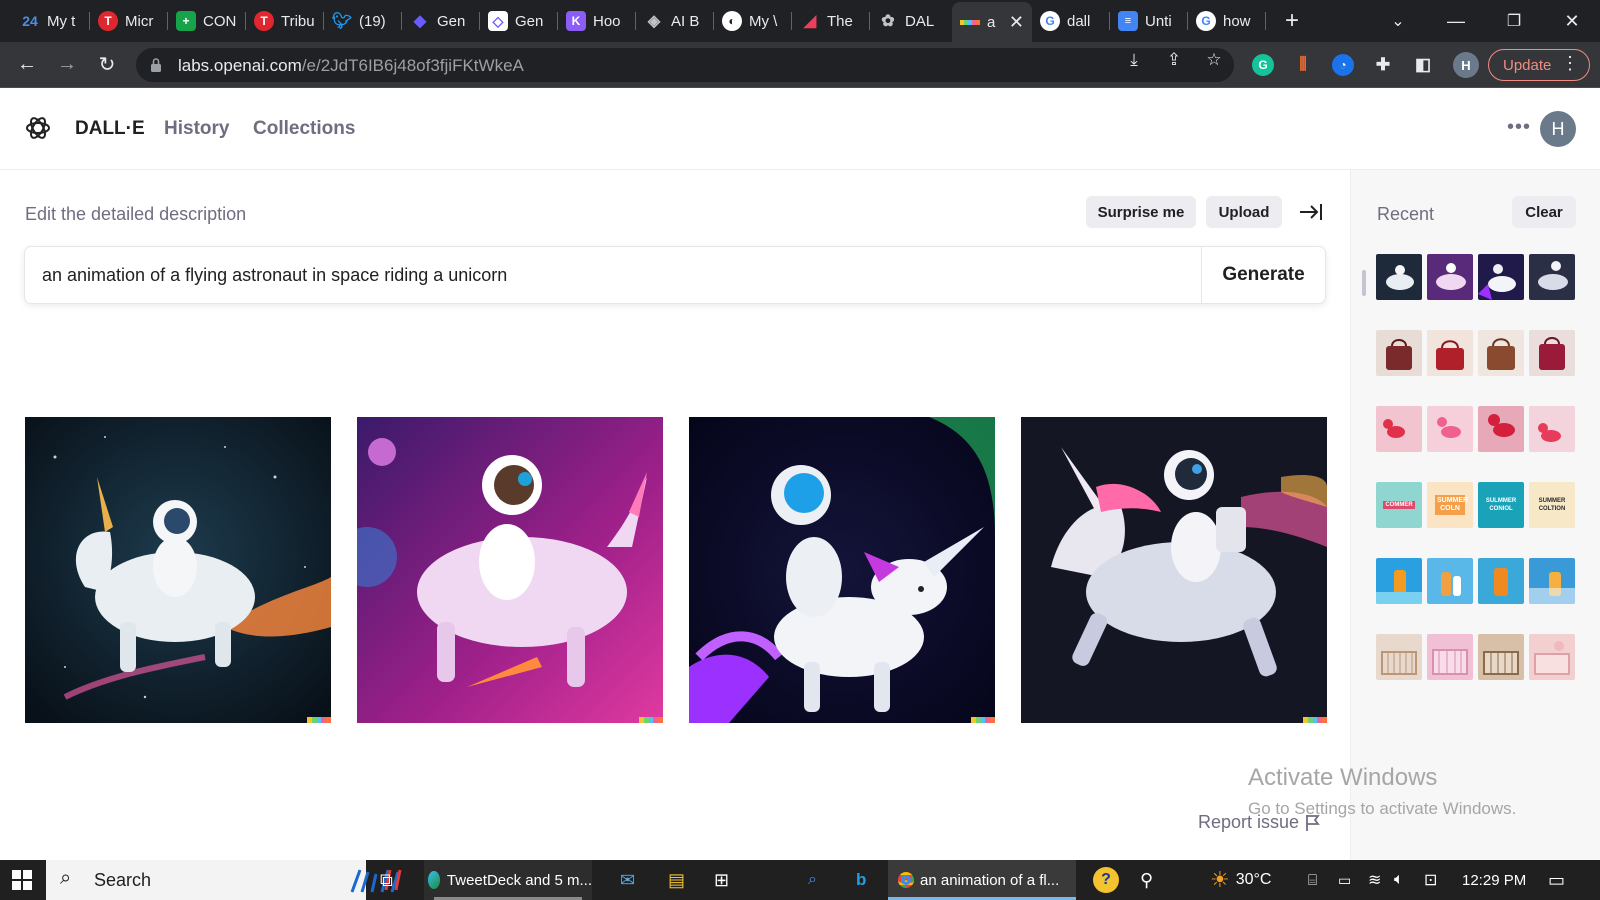 This screenshot has height=900, width=1600. What do you see at coordinates (1227, 21) in the screenshot?
I see `browser-tab: G how` at bounding box center [1227, 21].